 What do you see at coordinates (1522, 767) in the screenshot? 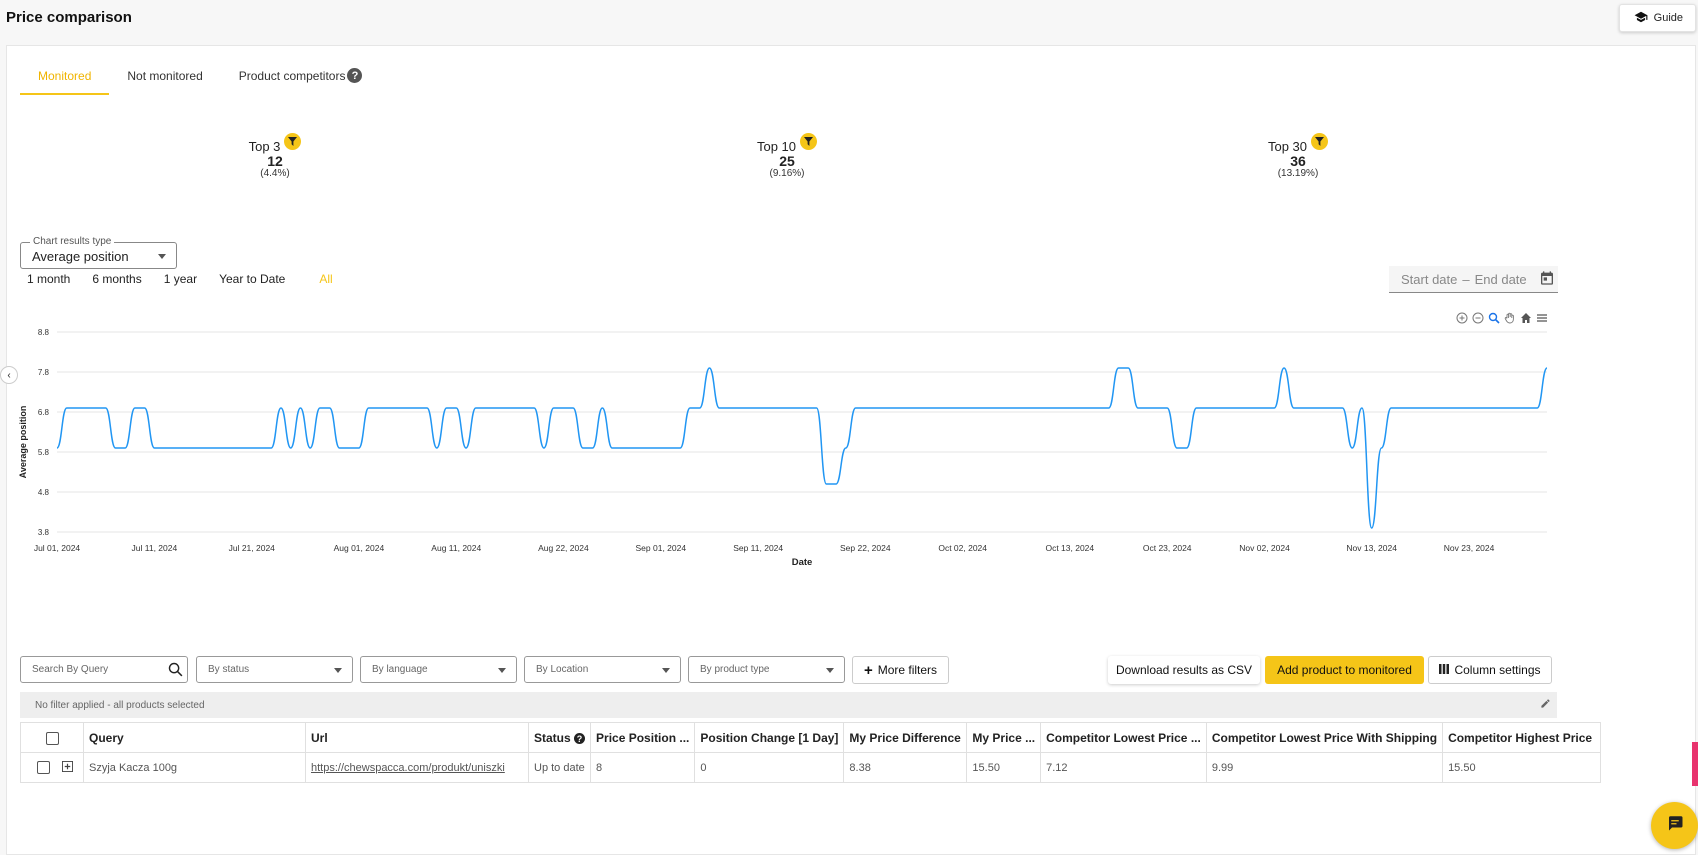
I see `cell-competitor-highest-price: 15.50` at bounding box center [1522, 767].